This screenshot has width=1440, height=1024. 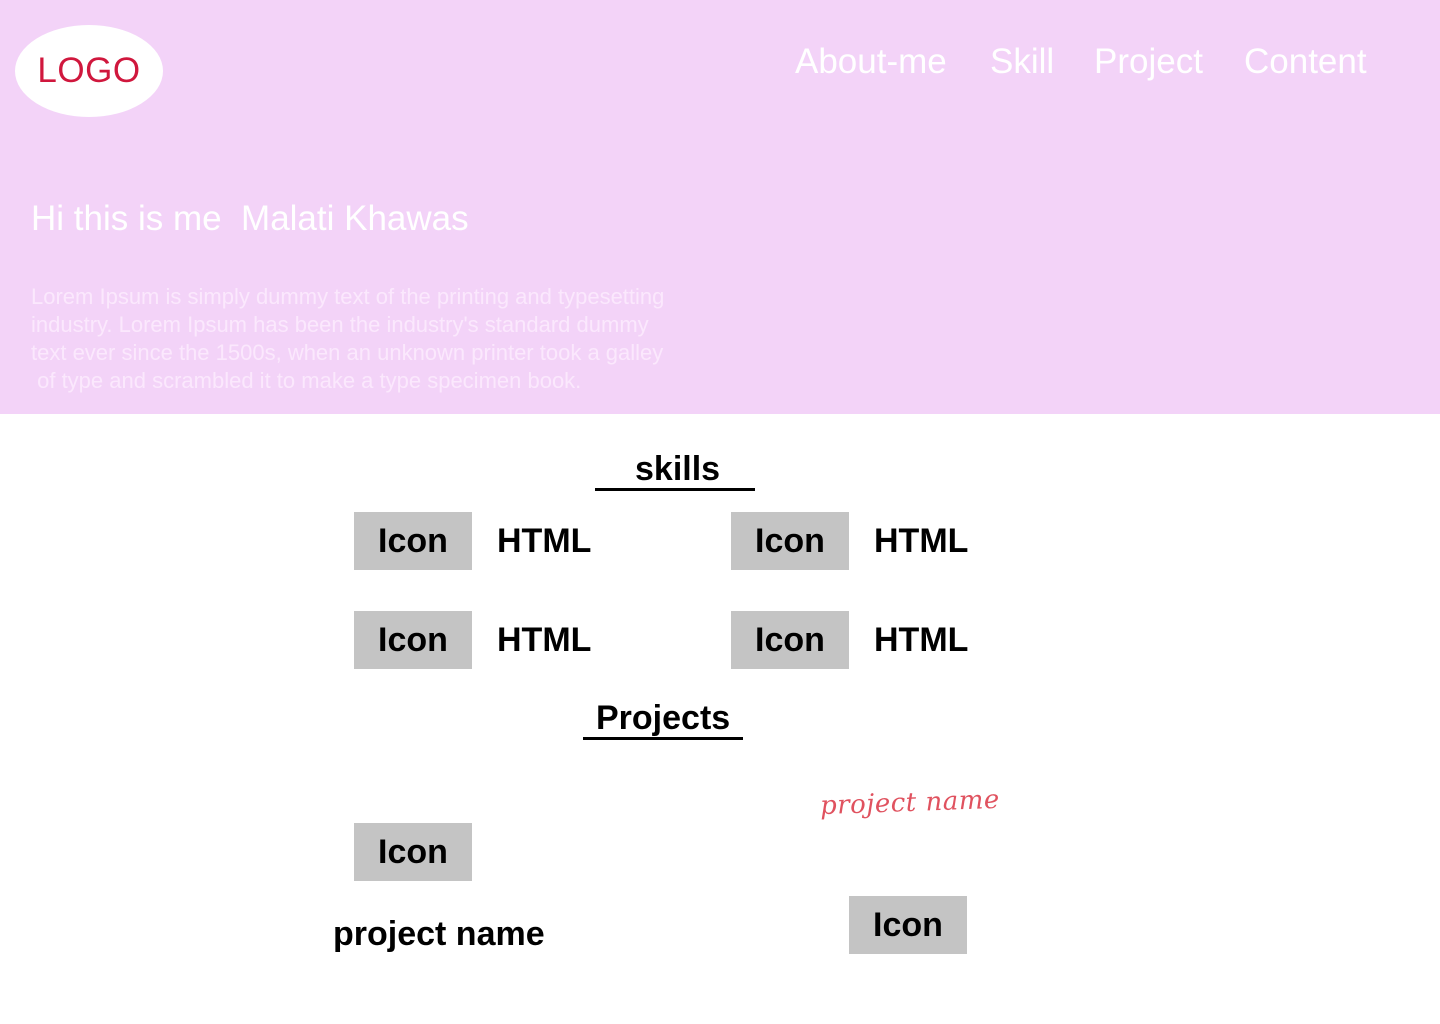 What do you see at coordinates (89, 71) in the screenshot?
I see `logo: LOGO` at bounding box center [89, 71].